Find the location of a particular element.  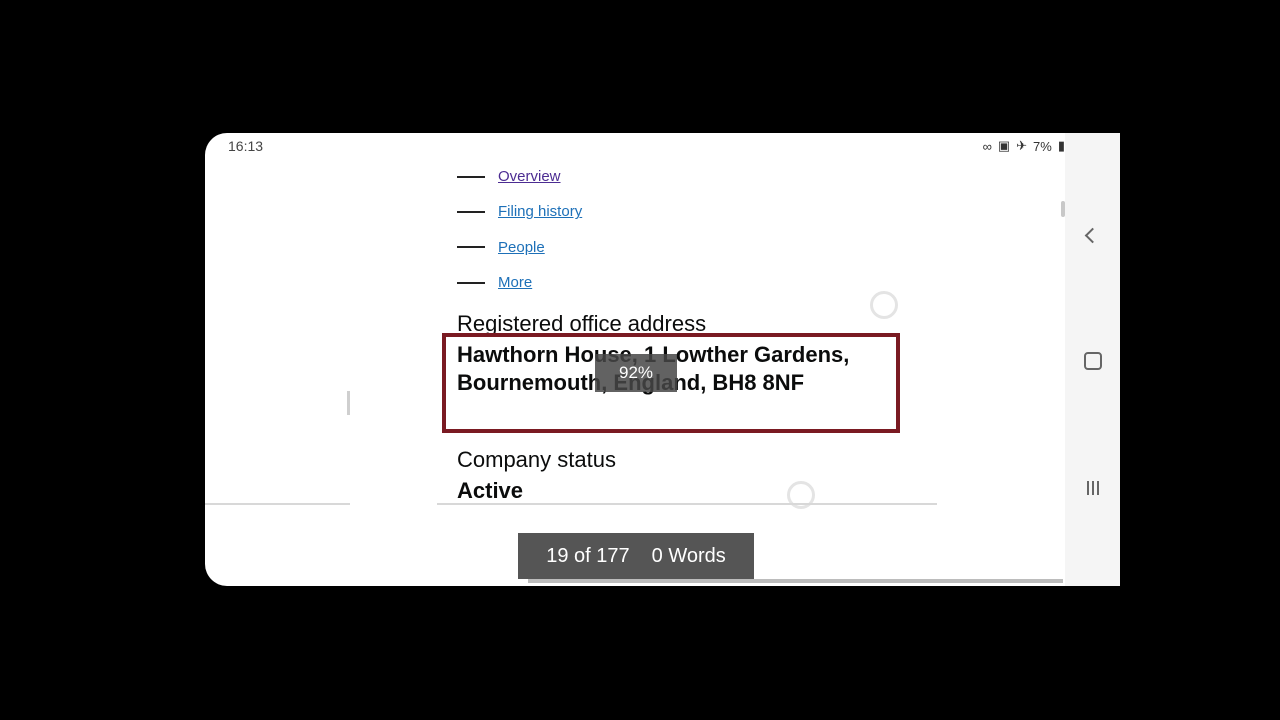

bottom-scroll-track is located at coordinates (795, 581).